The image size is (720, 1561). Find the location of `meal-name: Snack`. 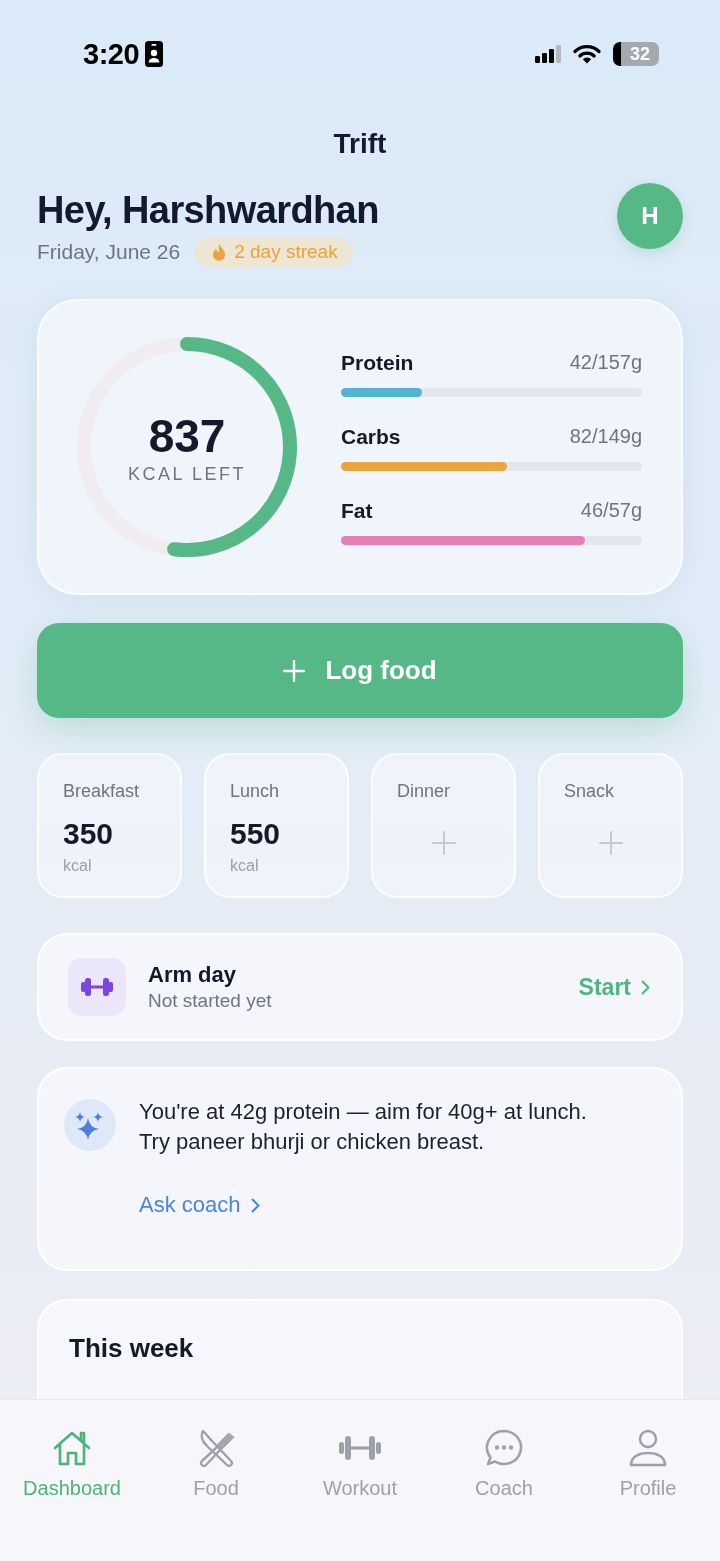

meal-name: Snack is located at coordinates (590, 791).